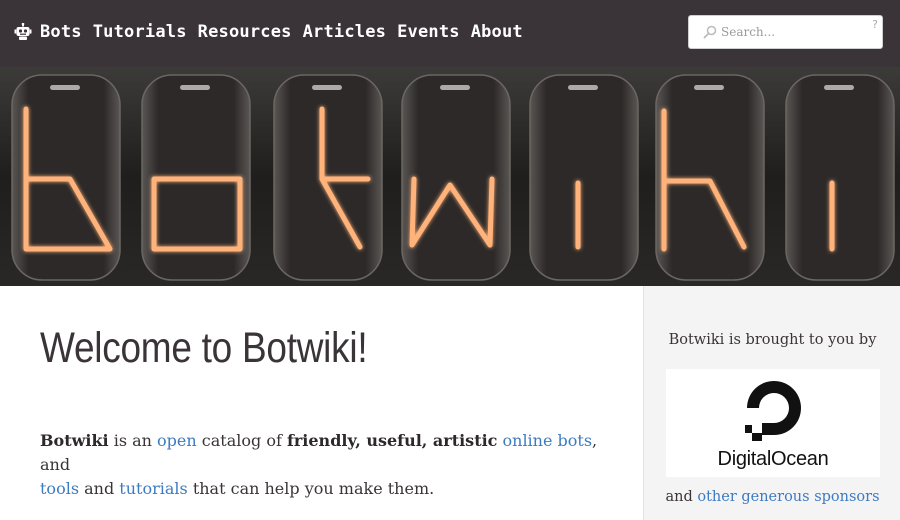 The height and width of the screenshot is (520, 900). I want to click on others-prefix: and, so click(681, 497).